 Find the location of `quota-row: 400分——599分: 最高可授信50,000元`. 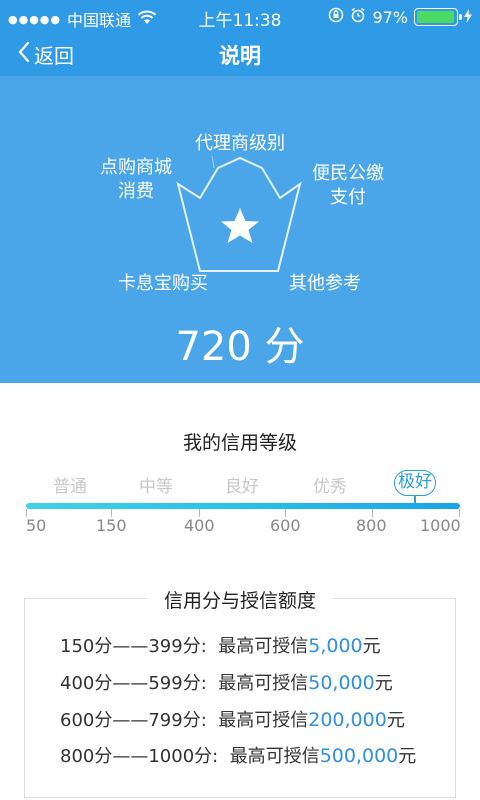

quota-row: 400分——599分: 最高可授信50,000元 is located at coordinates (226, 682).